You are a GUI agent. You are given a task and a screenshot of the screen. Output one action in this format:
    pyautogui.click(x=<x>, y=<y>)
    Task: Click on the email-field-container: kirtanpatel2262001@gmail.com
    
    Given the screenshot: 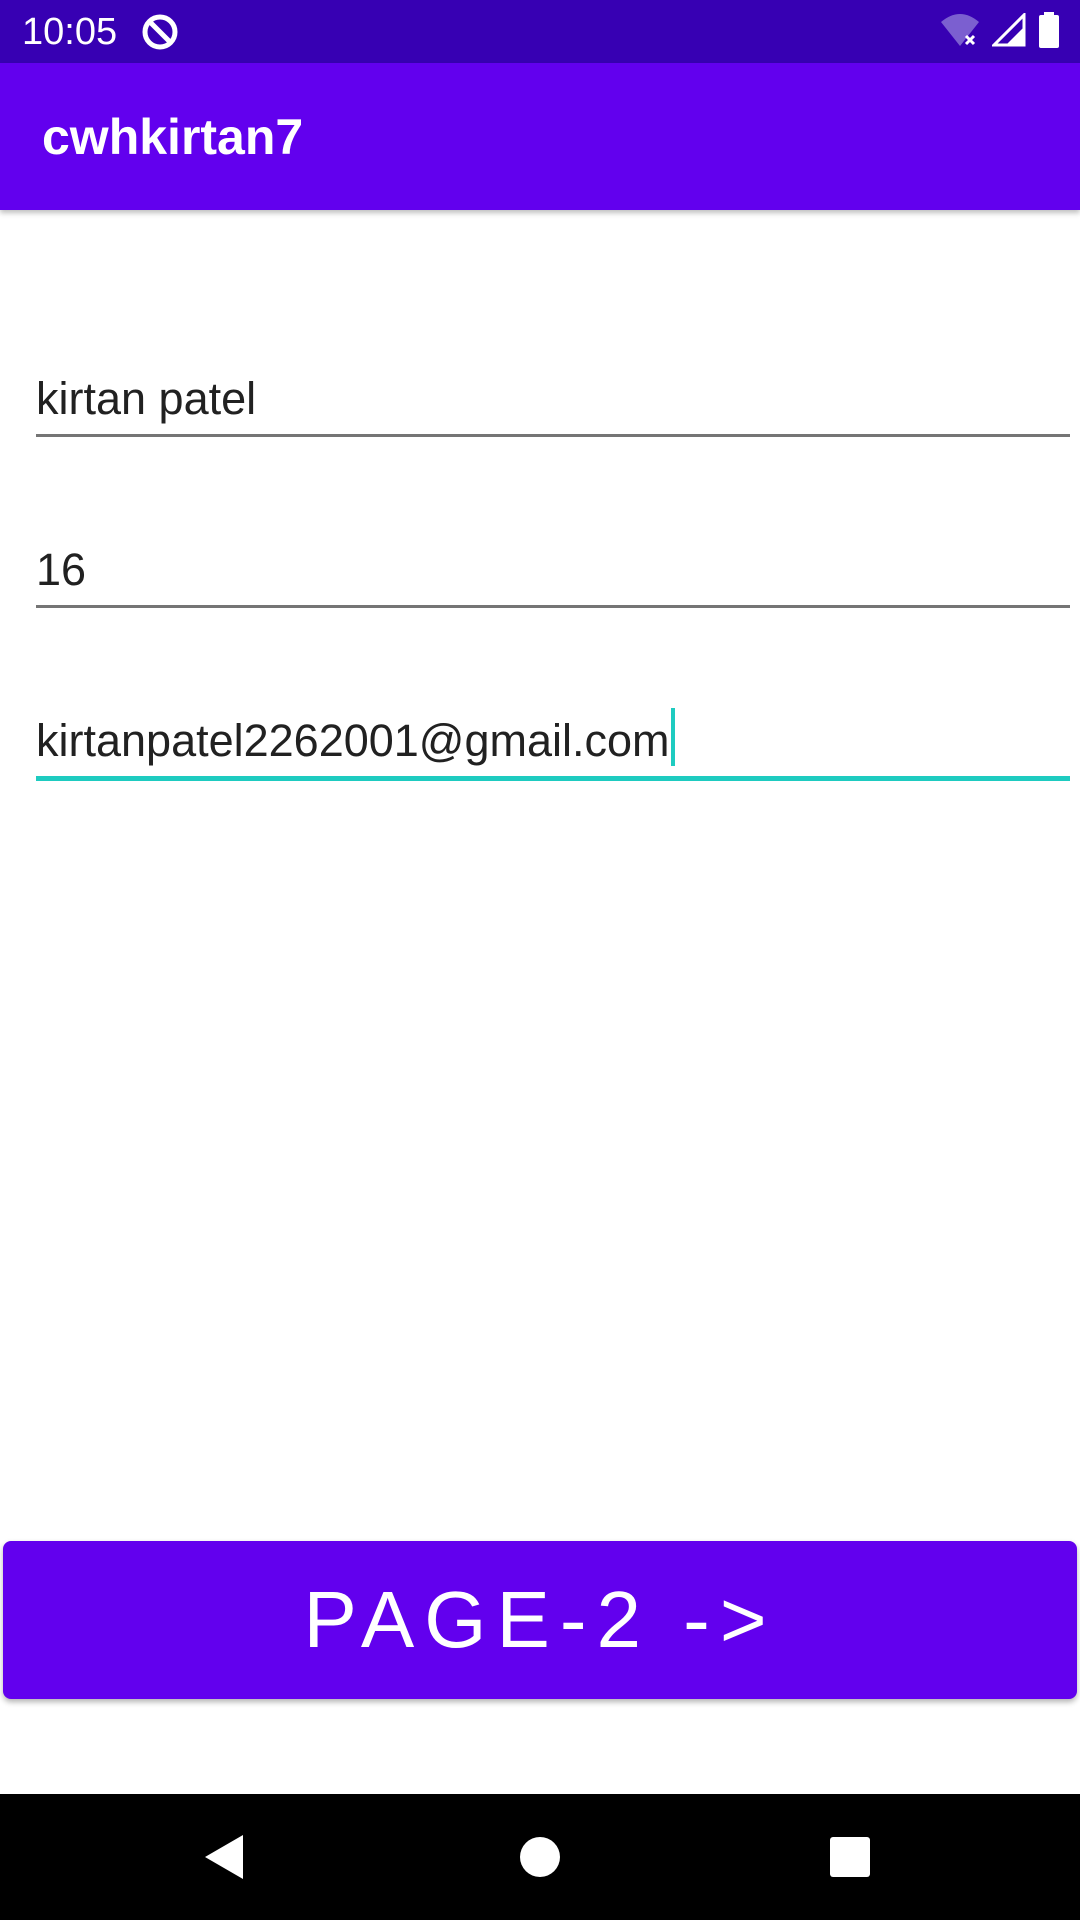 What is the action you would take?
    pyautogui.click(x=355, y=738)
    